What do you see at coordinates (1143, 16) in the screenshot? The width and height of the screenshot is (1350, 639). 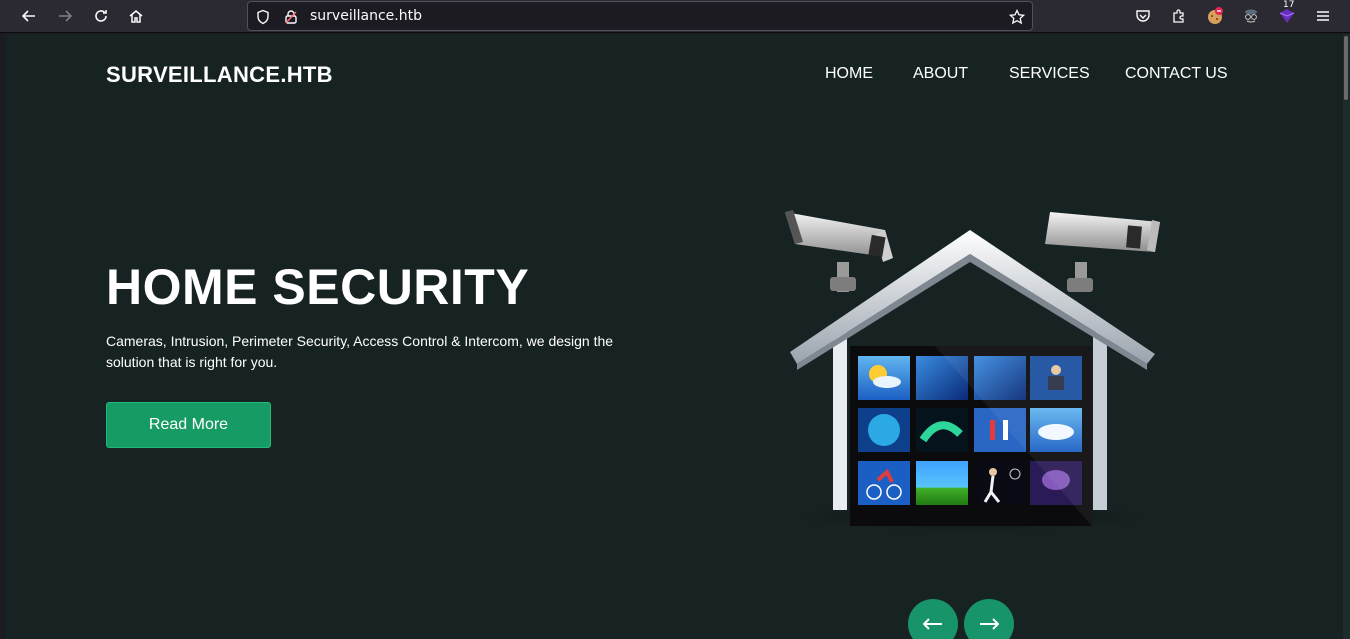 I see `pocket-icon` at bounding box center [1143, 16].